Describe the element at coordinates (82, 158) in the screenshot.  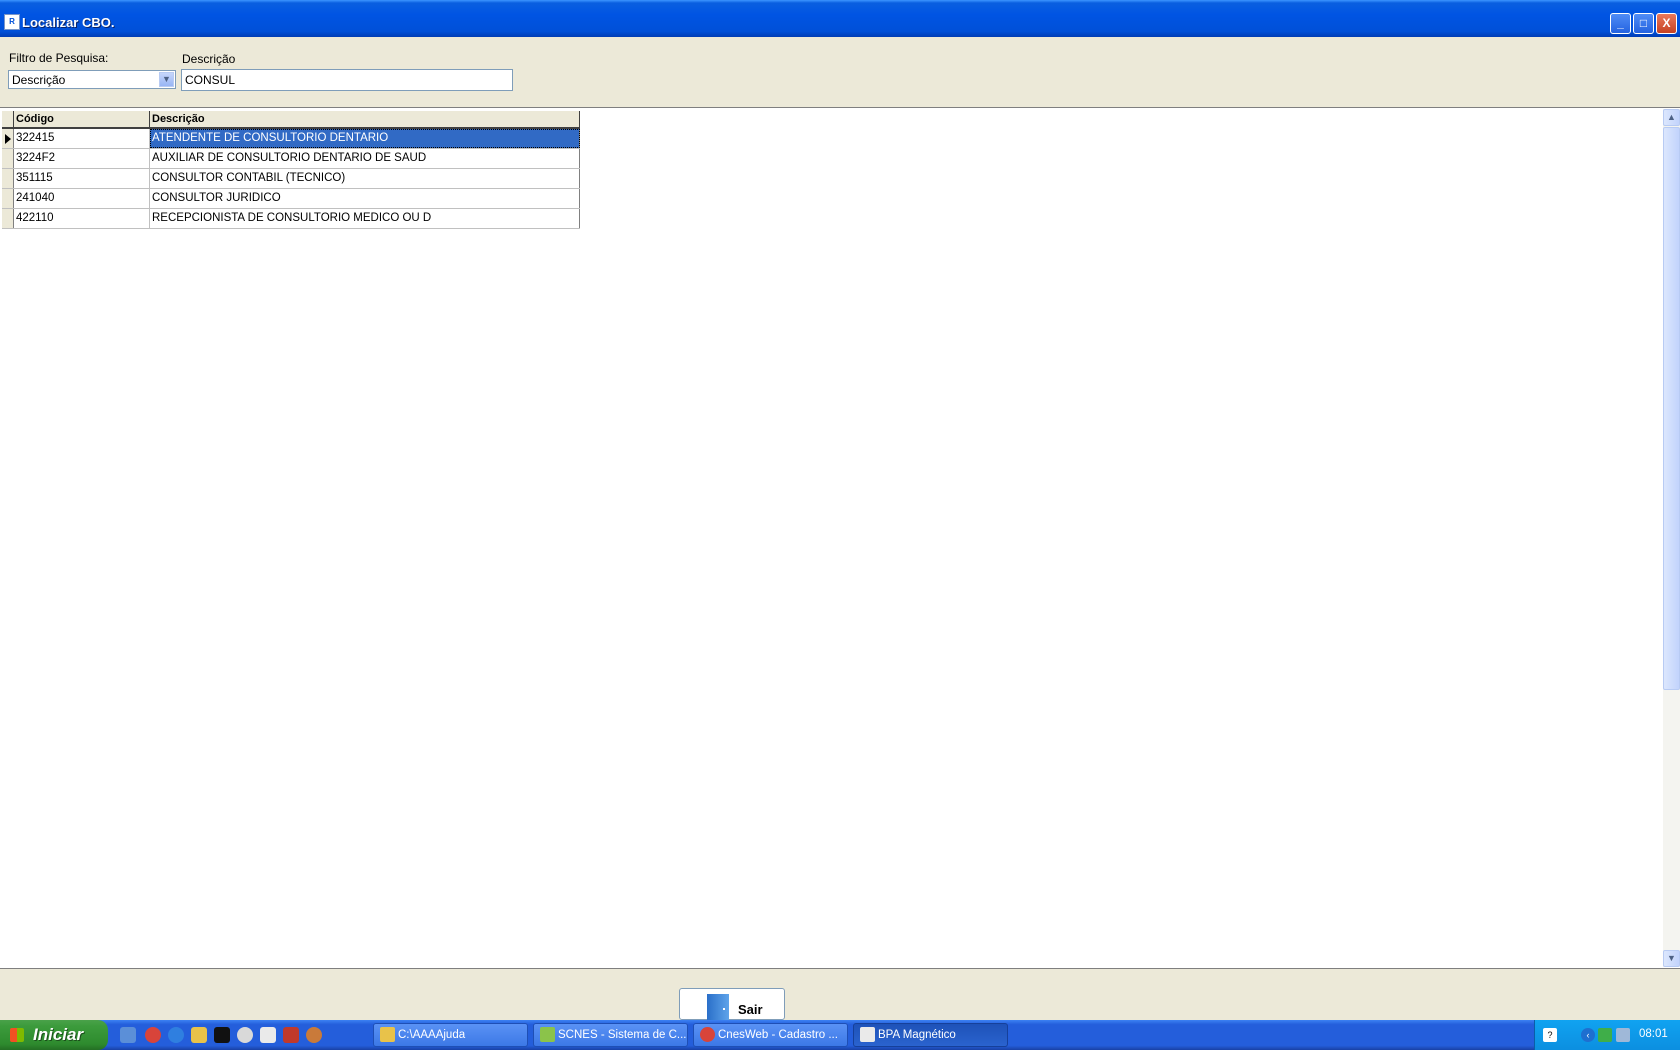
I see `cell-code: 3224F2` at that location.